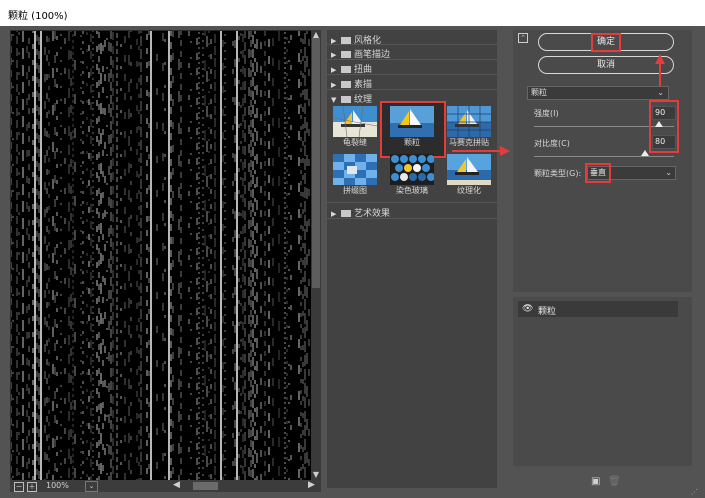  I want to click on filter-thumb-craquelure, so click(355, 121).